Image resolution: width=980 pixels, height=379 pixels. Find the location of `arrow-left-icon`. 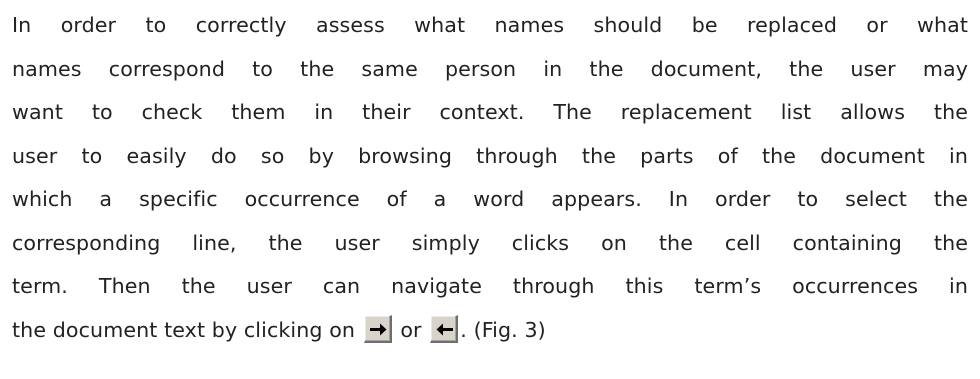

arrow-left-icon is located at coordinates (445, 329).